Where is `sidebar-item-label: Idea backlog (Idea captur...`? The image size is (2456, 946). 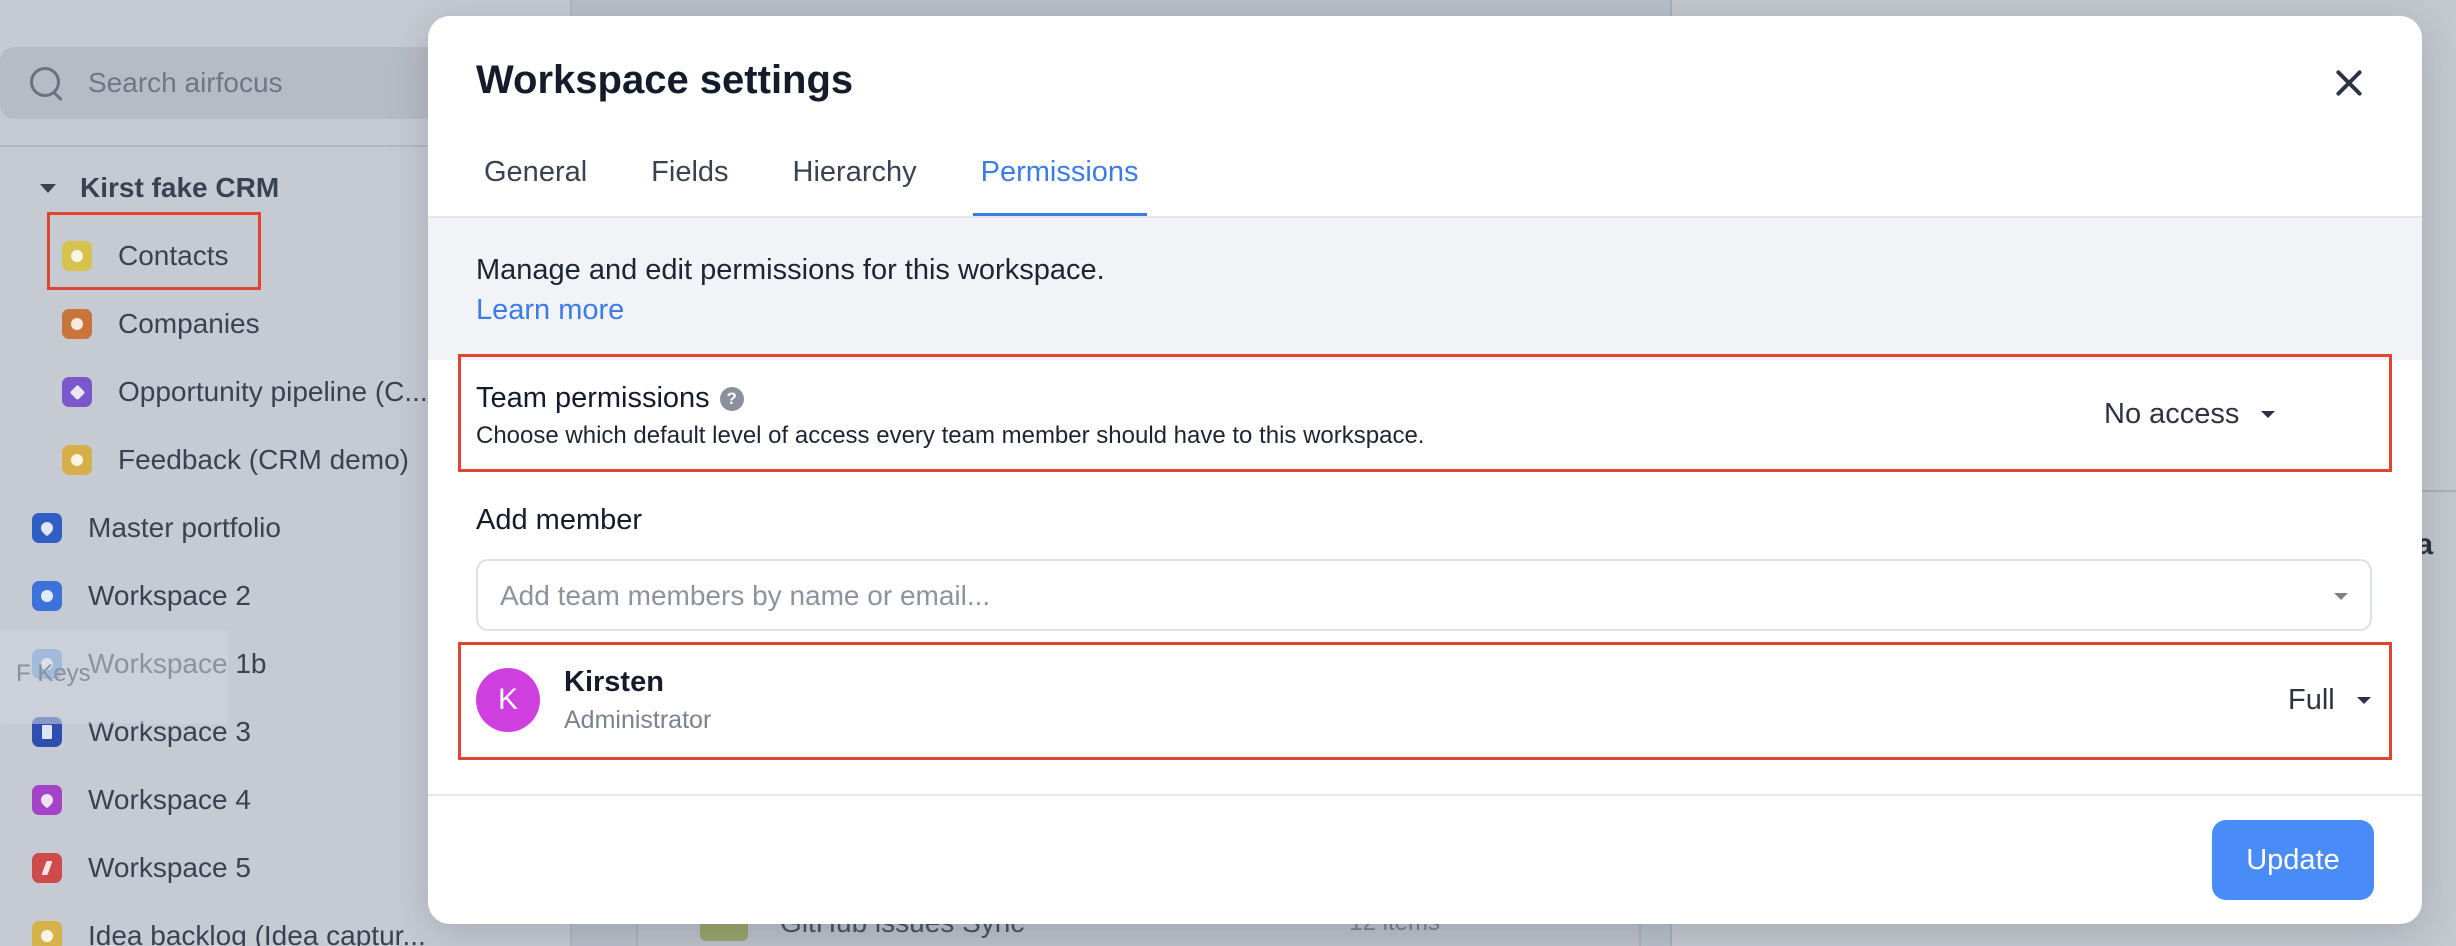
sidebar-item-label: Idea backlog (Idea captur... is located at coordinates (257, 933).